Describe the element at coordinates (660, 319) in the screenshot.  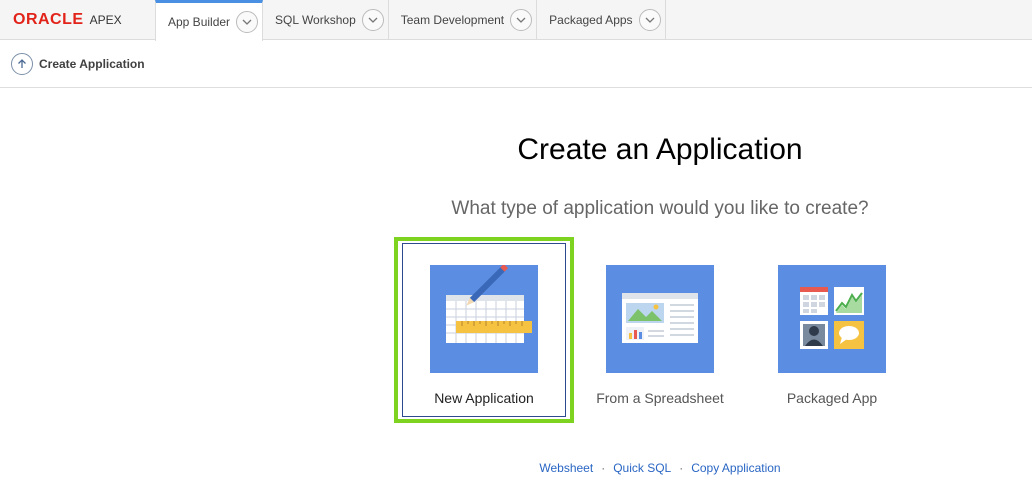
I see `spreadsheet-app-icon` at that location.